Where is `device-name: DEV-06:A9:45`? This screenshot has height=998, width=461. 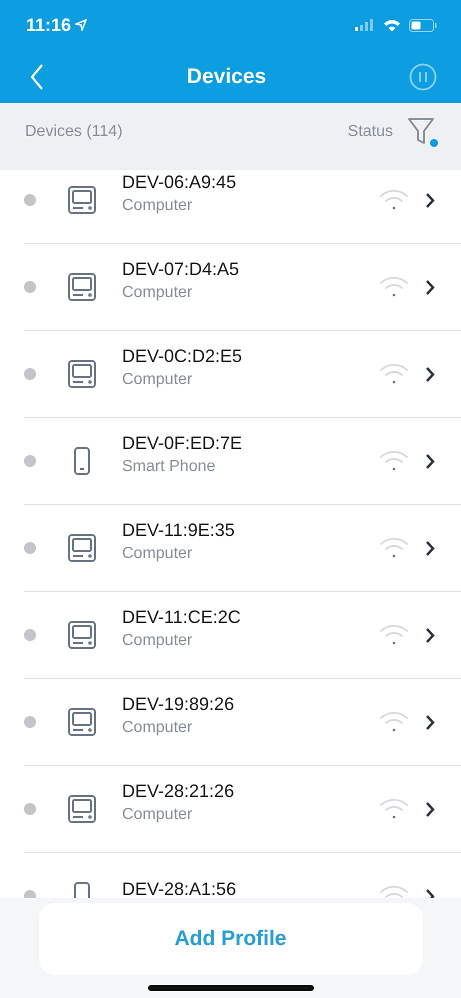
device-name: DEV-06:A9:45 is located at coordinates (250, 182).